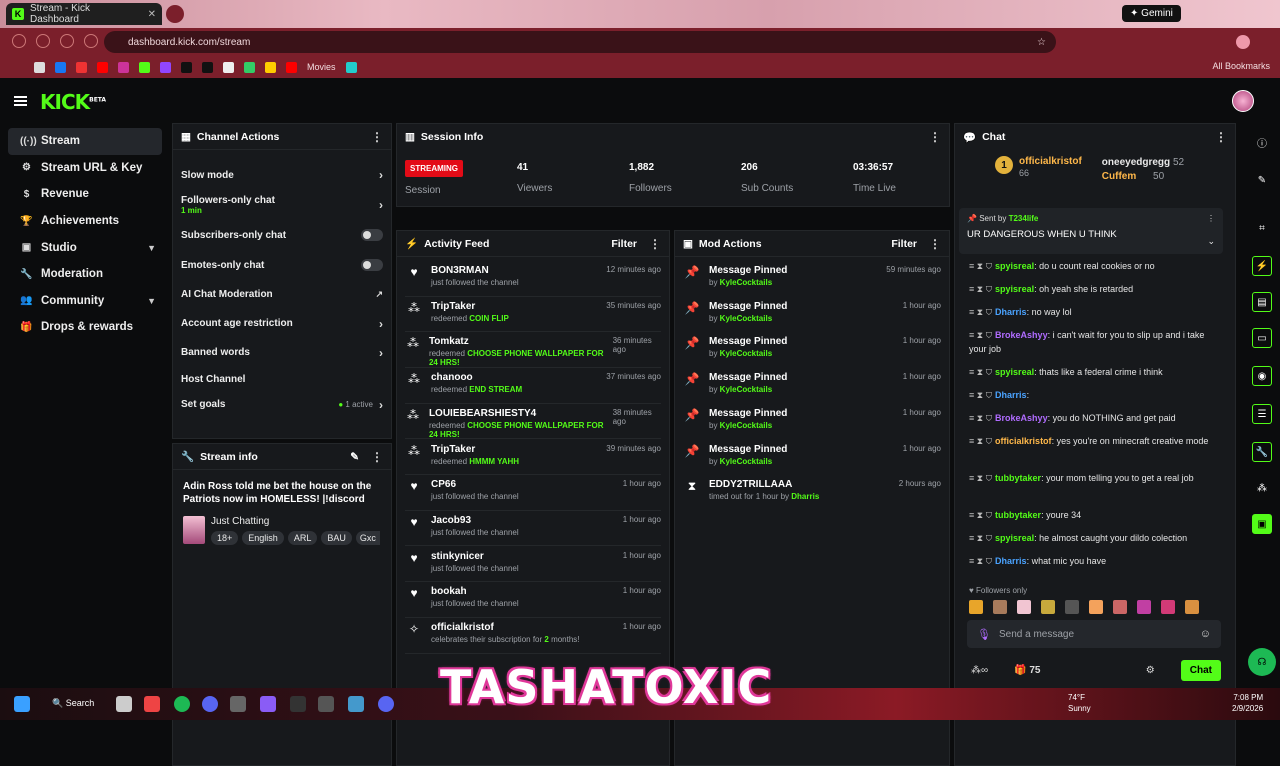  I want to click on account-age-row: Account age restriction ›, so click(282, 323).